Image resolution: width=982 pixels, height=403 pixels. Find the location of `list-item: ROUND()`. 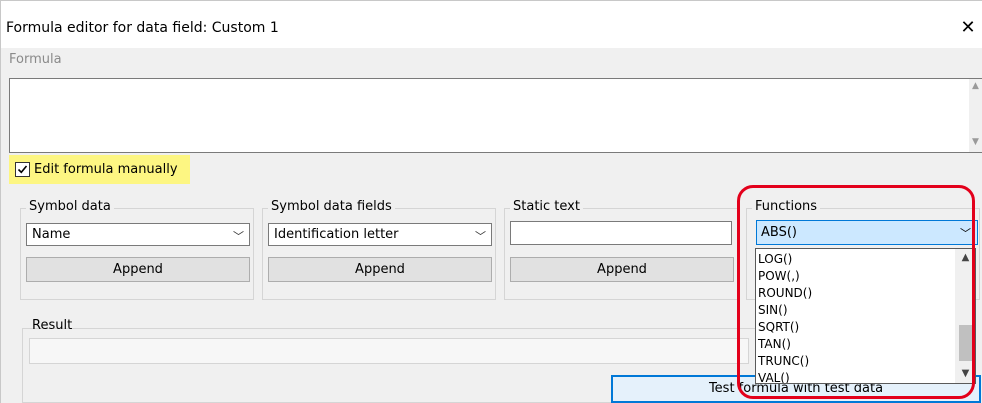

list-item: ROUND() is located at coordinates (785, 293).